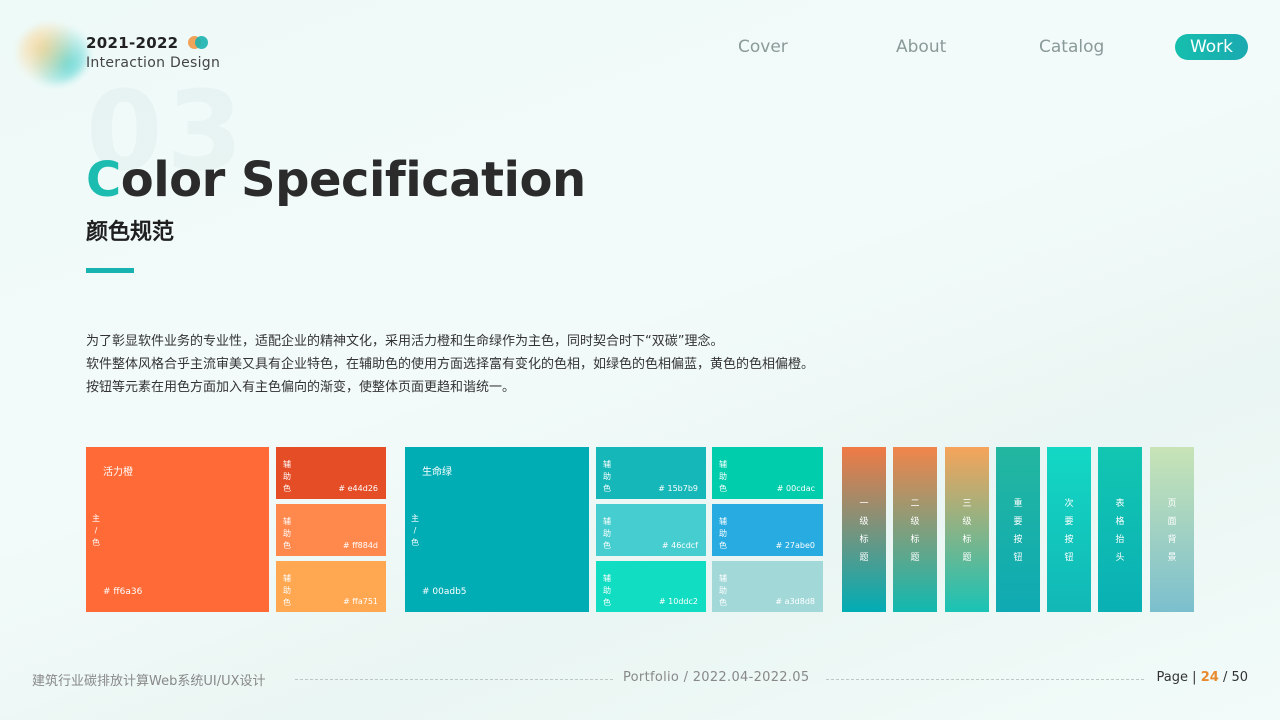 The image size is (1280, 720). Describe the element at coordinates (149, 681) in the screenshot. I see `footer-project-title: 建筑行业碳排放计算Web系统UI/UX设计` at that location.